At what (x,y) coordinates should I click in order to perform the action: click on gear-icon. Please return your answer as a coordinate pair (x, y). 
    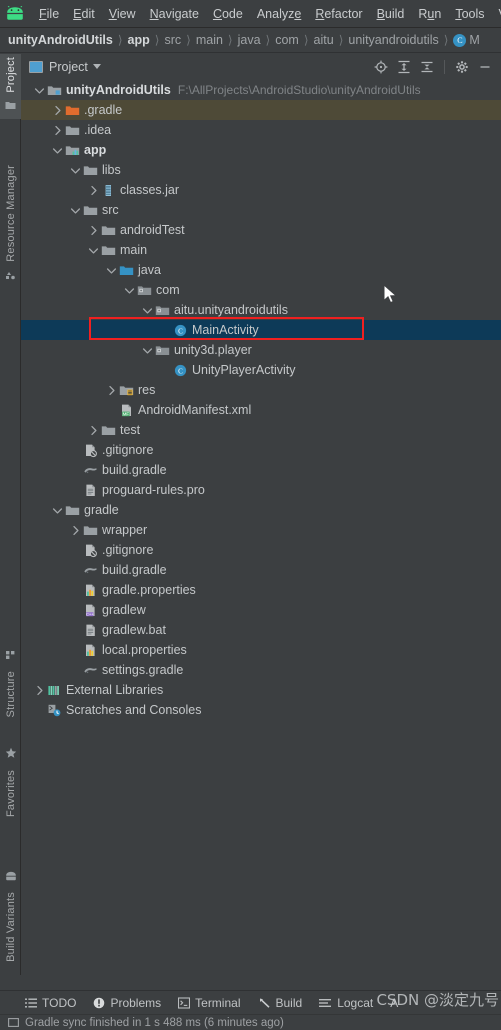
    Looking at the image, I should click on (462, 67).